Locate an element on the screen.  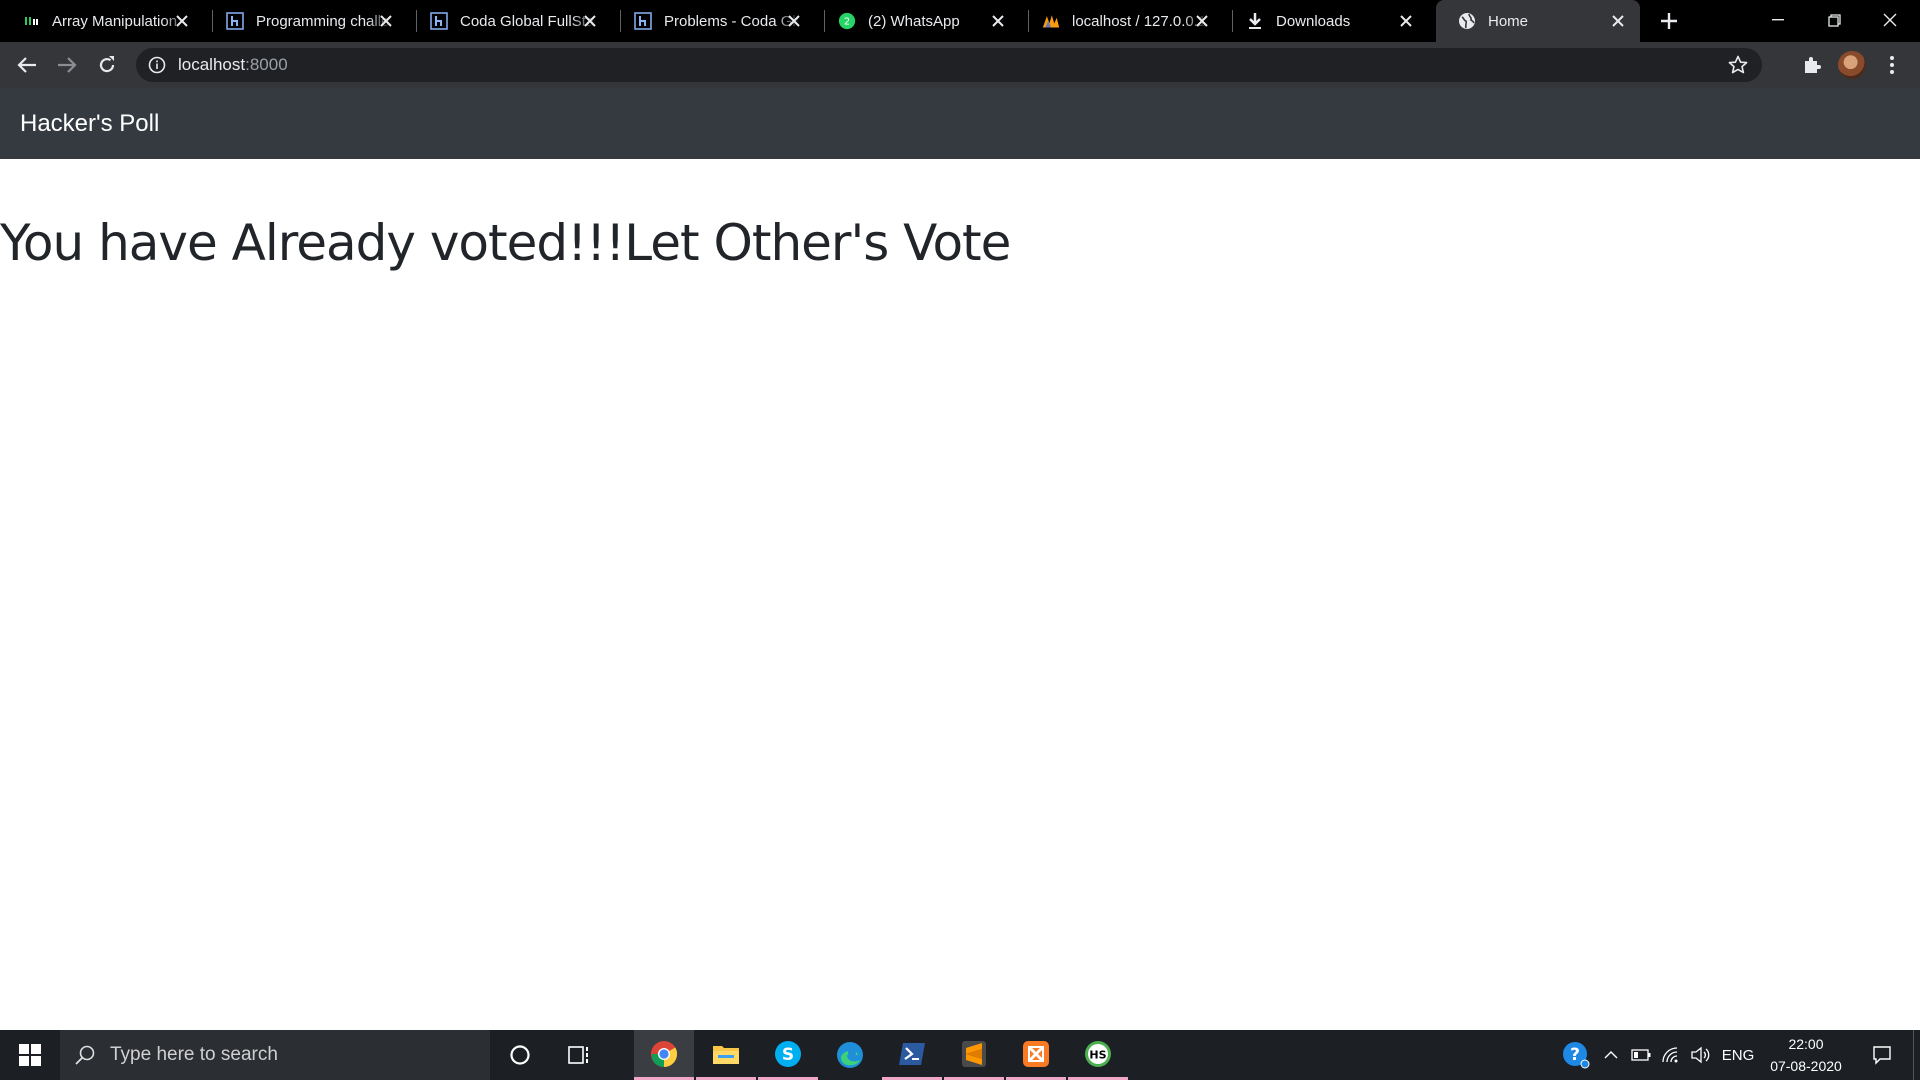
start-button is located at coordinates (30, 1055).